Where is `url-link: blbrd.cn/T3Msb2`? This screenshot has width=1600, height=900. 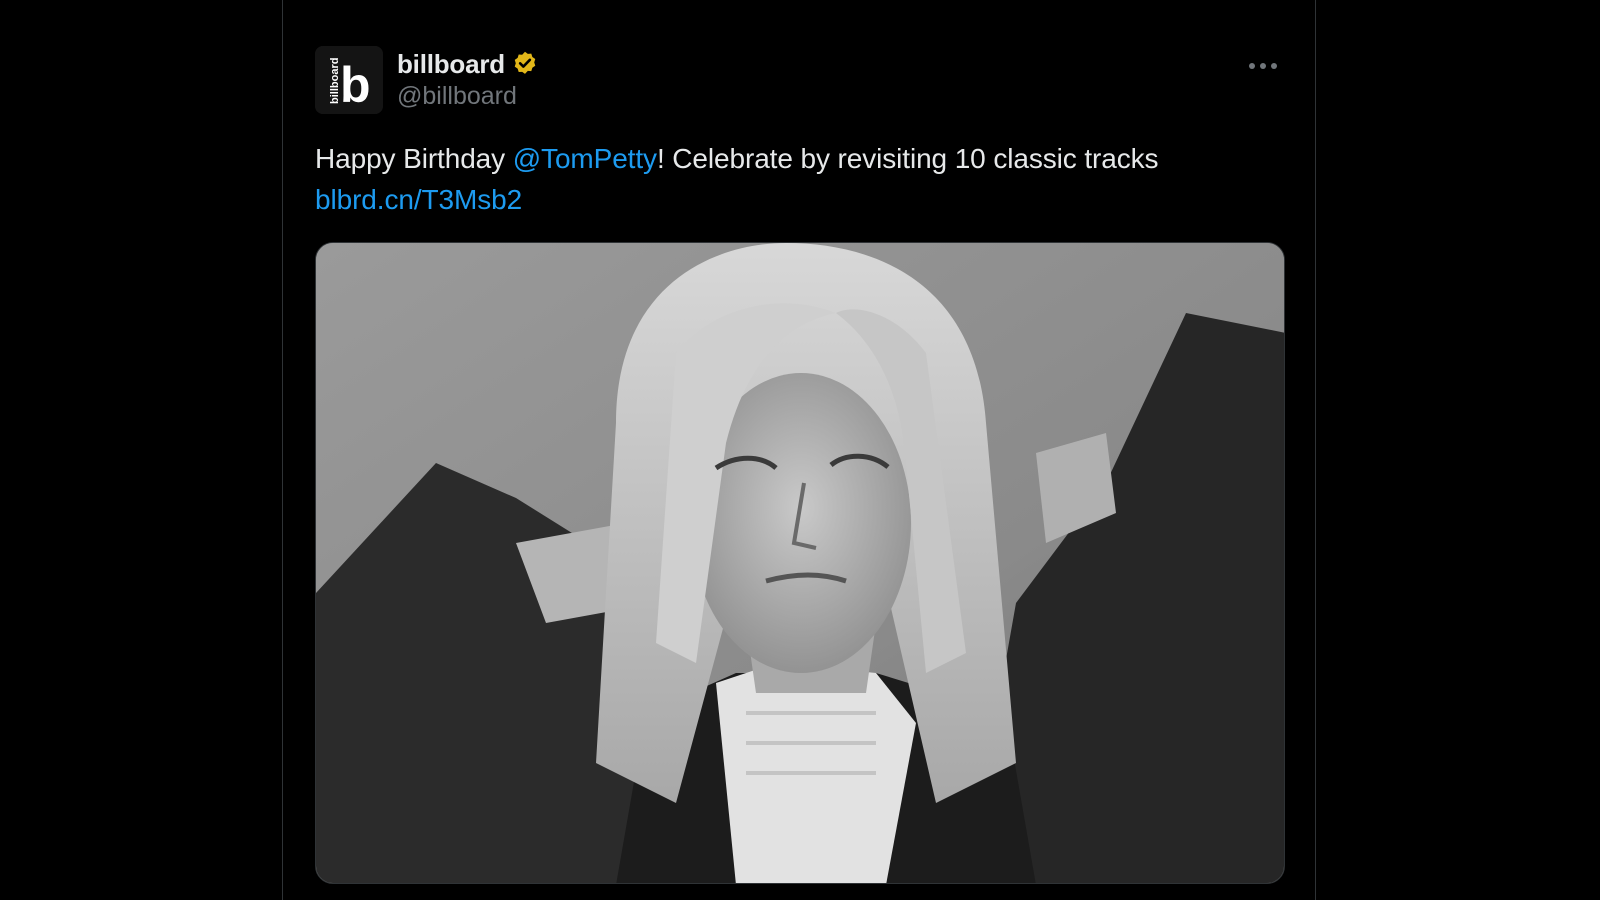
url-link: blbrd.cn/T3Msb2 is located at coordinates (418, 199).